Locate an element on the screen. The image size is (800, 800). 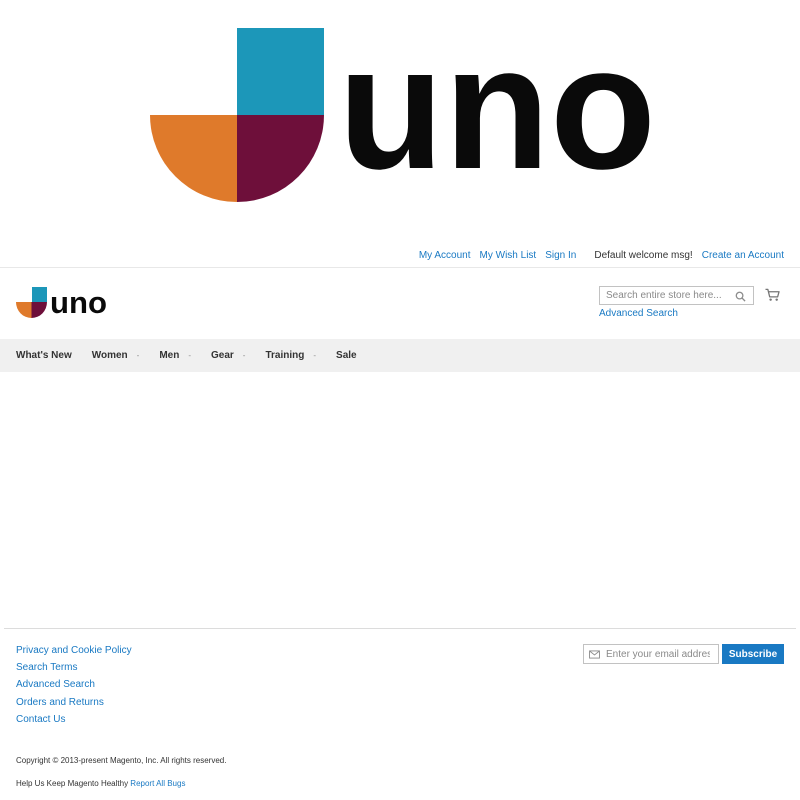
privacy-policy-link: Privacy and Cookie Policy is located at coordinates (74, 650).